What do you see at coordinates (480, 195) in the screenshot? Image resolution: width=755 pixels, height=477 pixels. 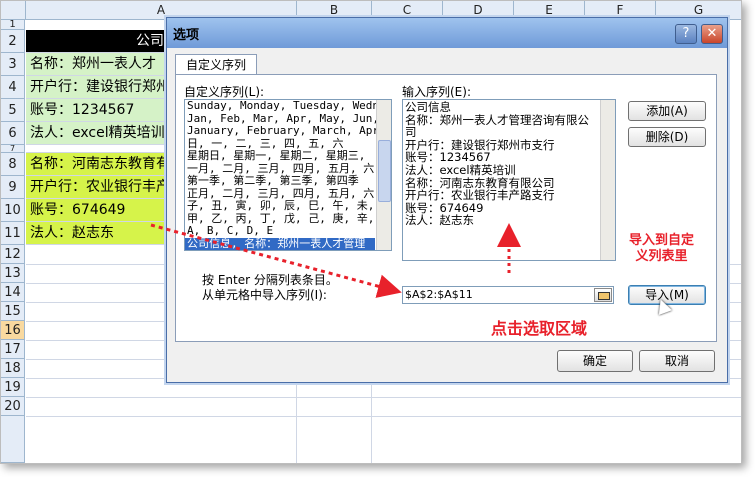 I see `list-item: 开户行：农业银行丰产路支行` at bounding box center [480, 195].